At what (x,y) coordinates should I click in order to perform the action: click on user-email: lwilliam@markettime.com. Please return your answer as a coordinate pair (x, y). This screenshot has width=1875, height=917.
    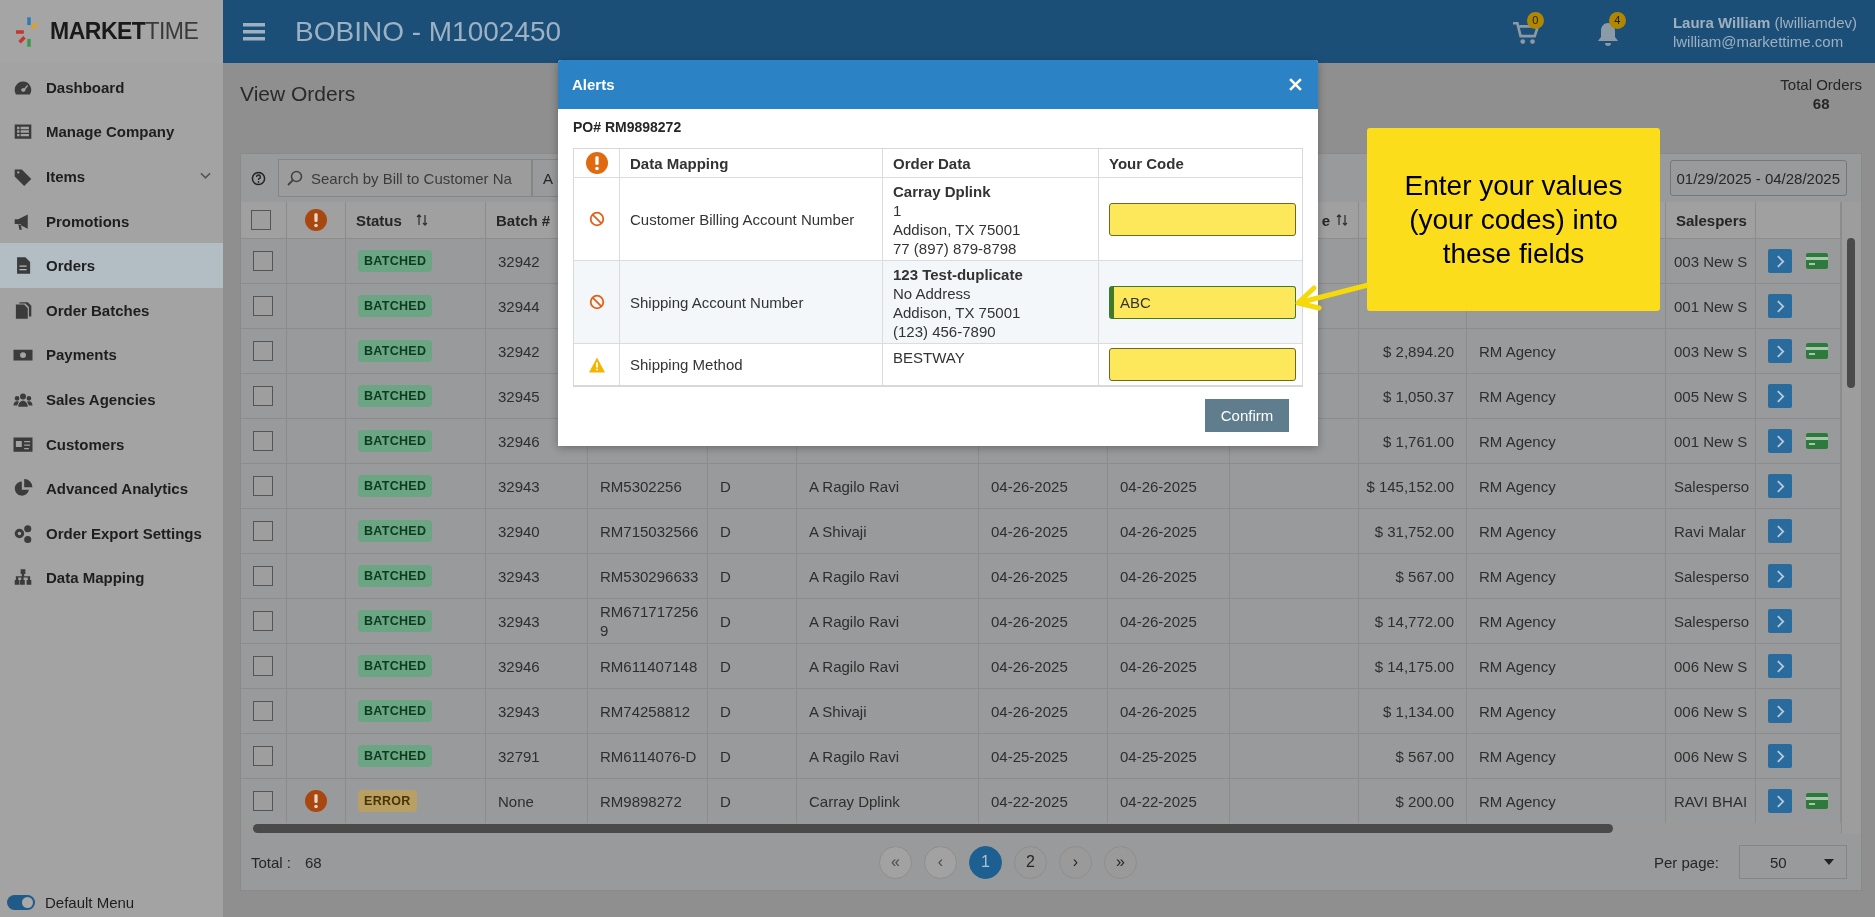
    Looking at the image, I should click on (1758, 41).